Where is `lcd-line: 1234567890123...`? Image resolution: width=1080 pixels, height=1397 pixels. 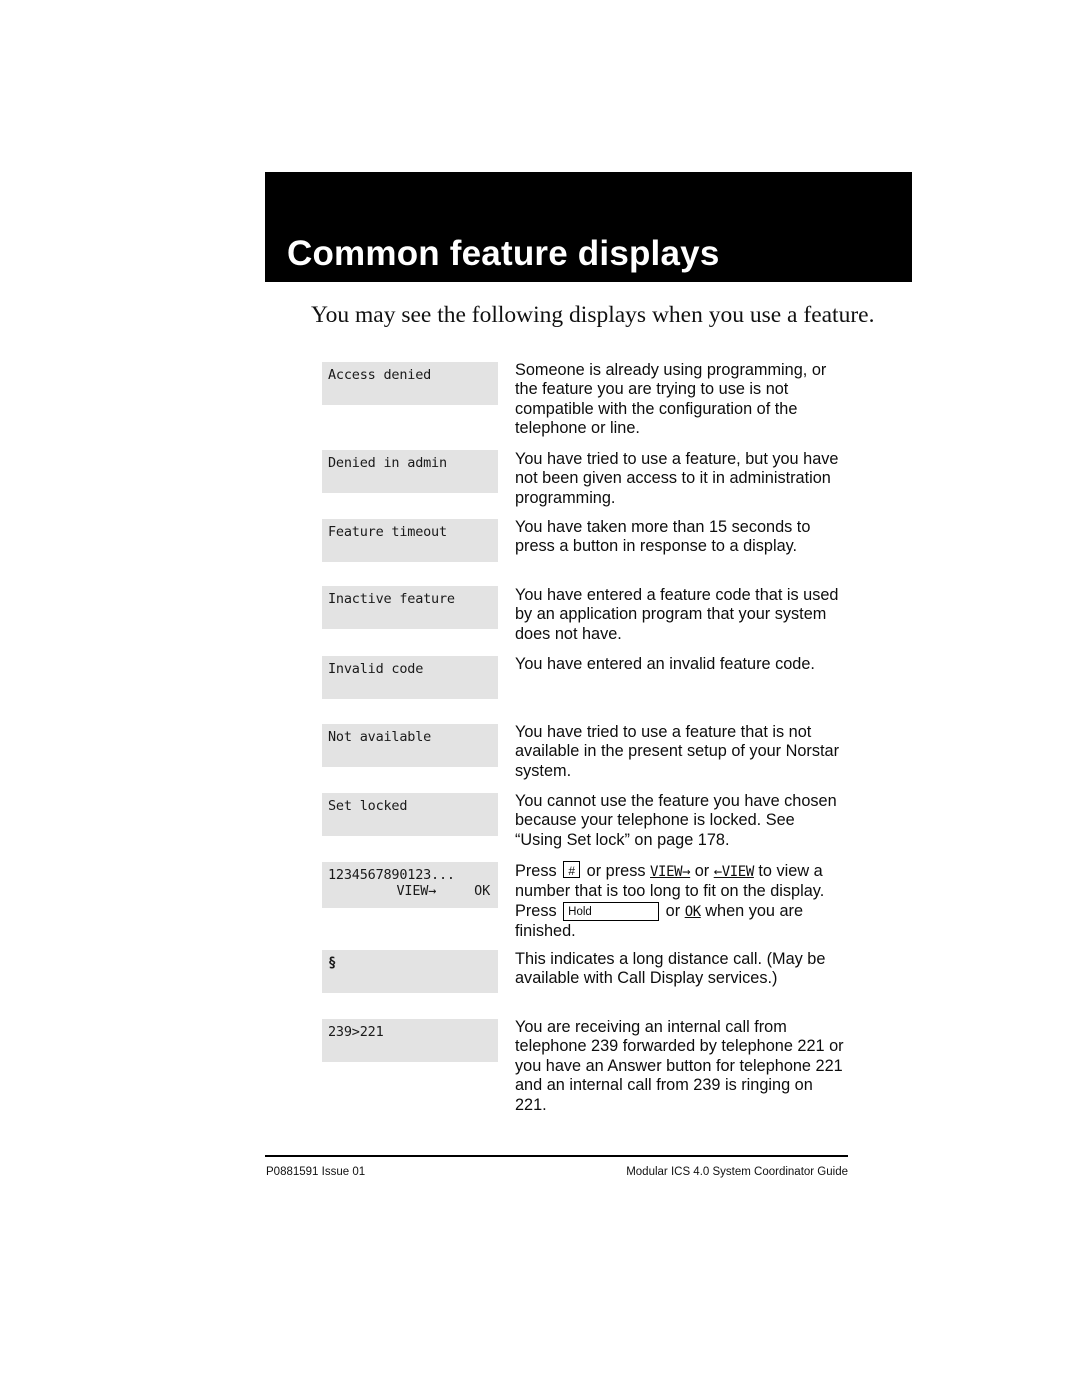 lcd-line: 1234567890123... is located at coordinates (391, 875).